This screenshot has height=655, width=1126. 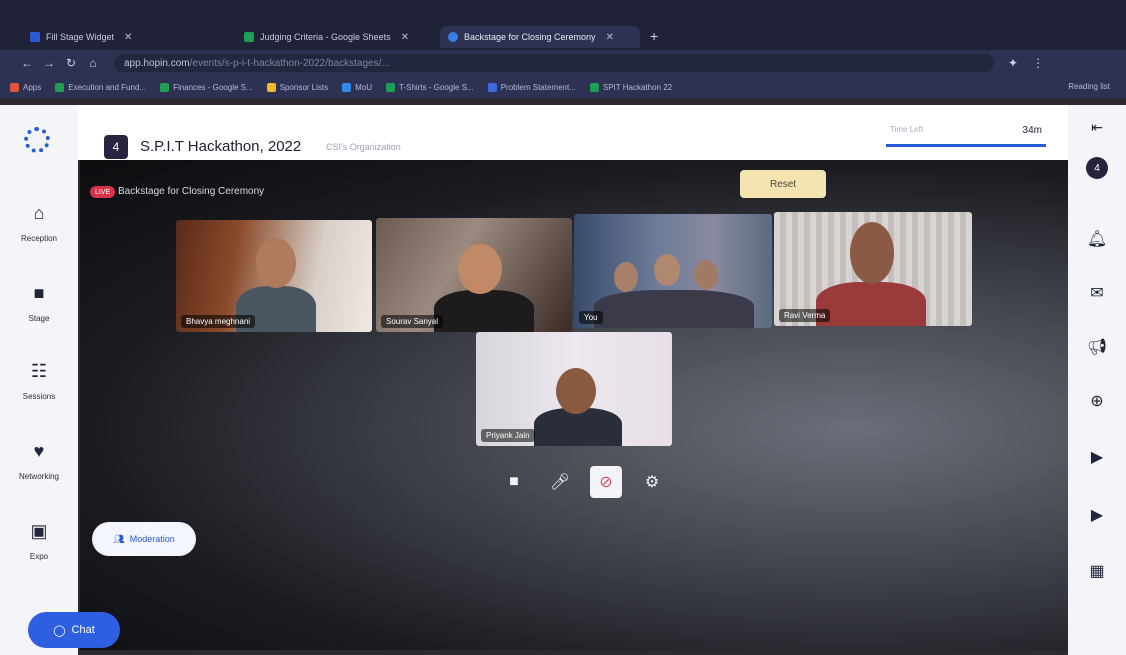 What do you see at coordinates (347, 87) in the screenshot?
I see `drive-icon` at bounding box center [347, 87].